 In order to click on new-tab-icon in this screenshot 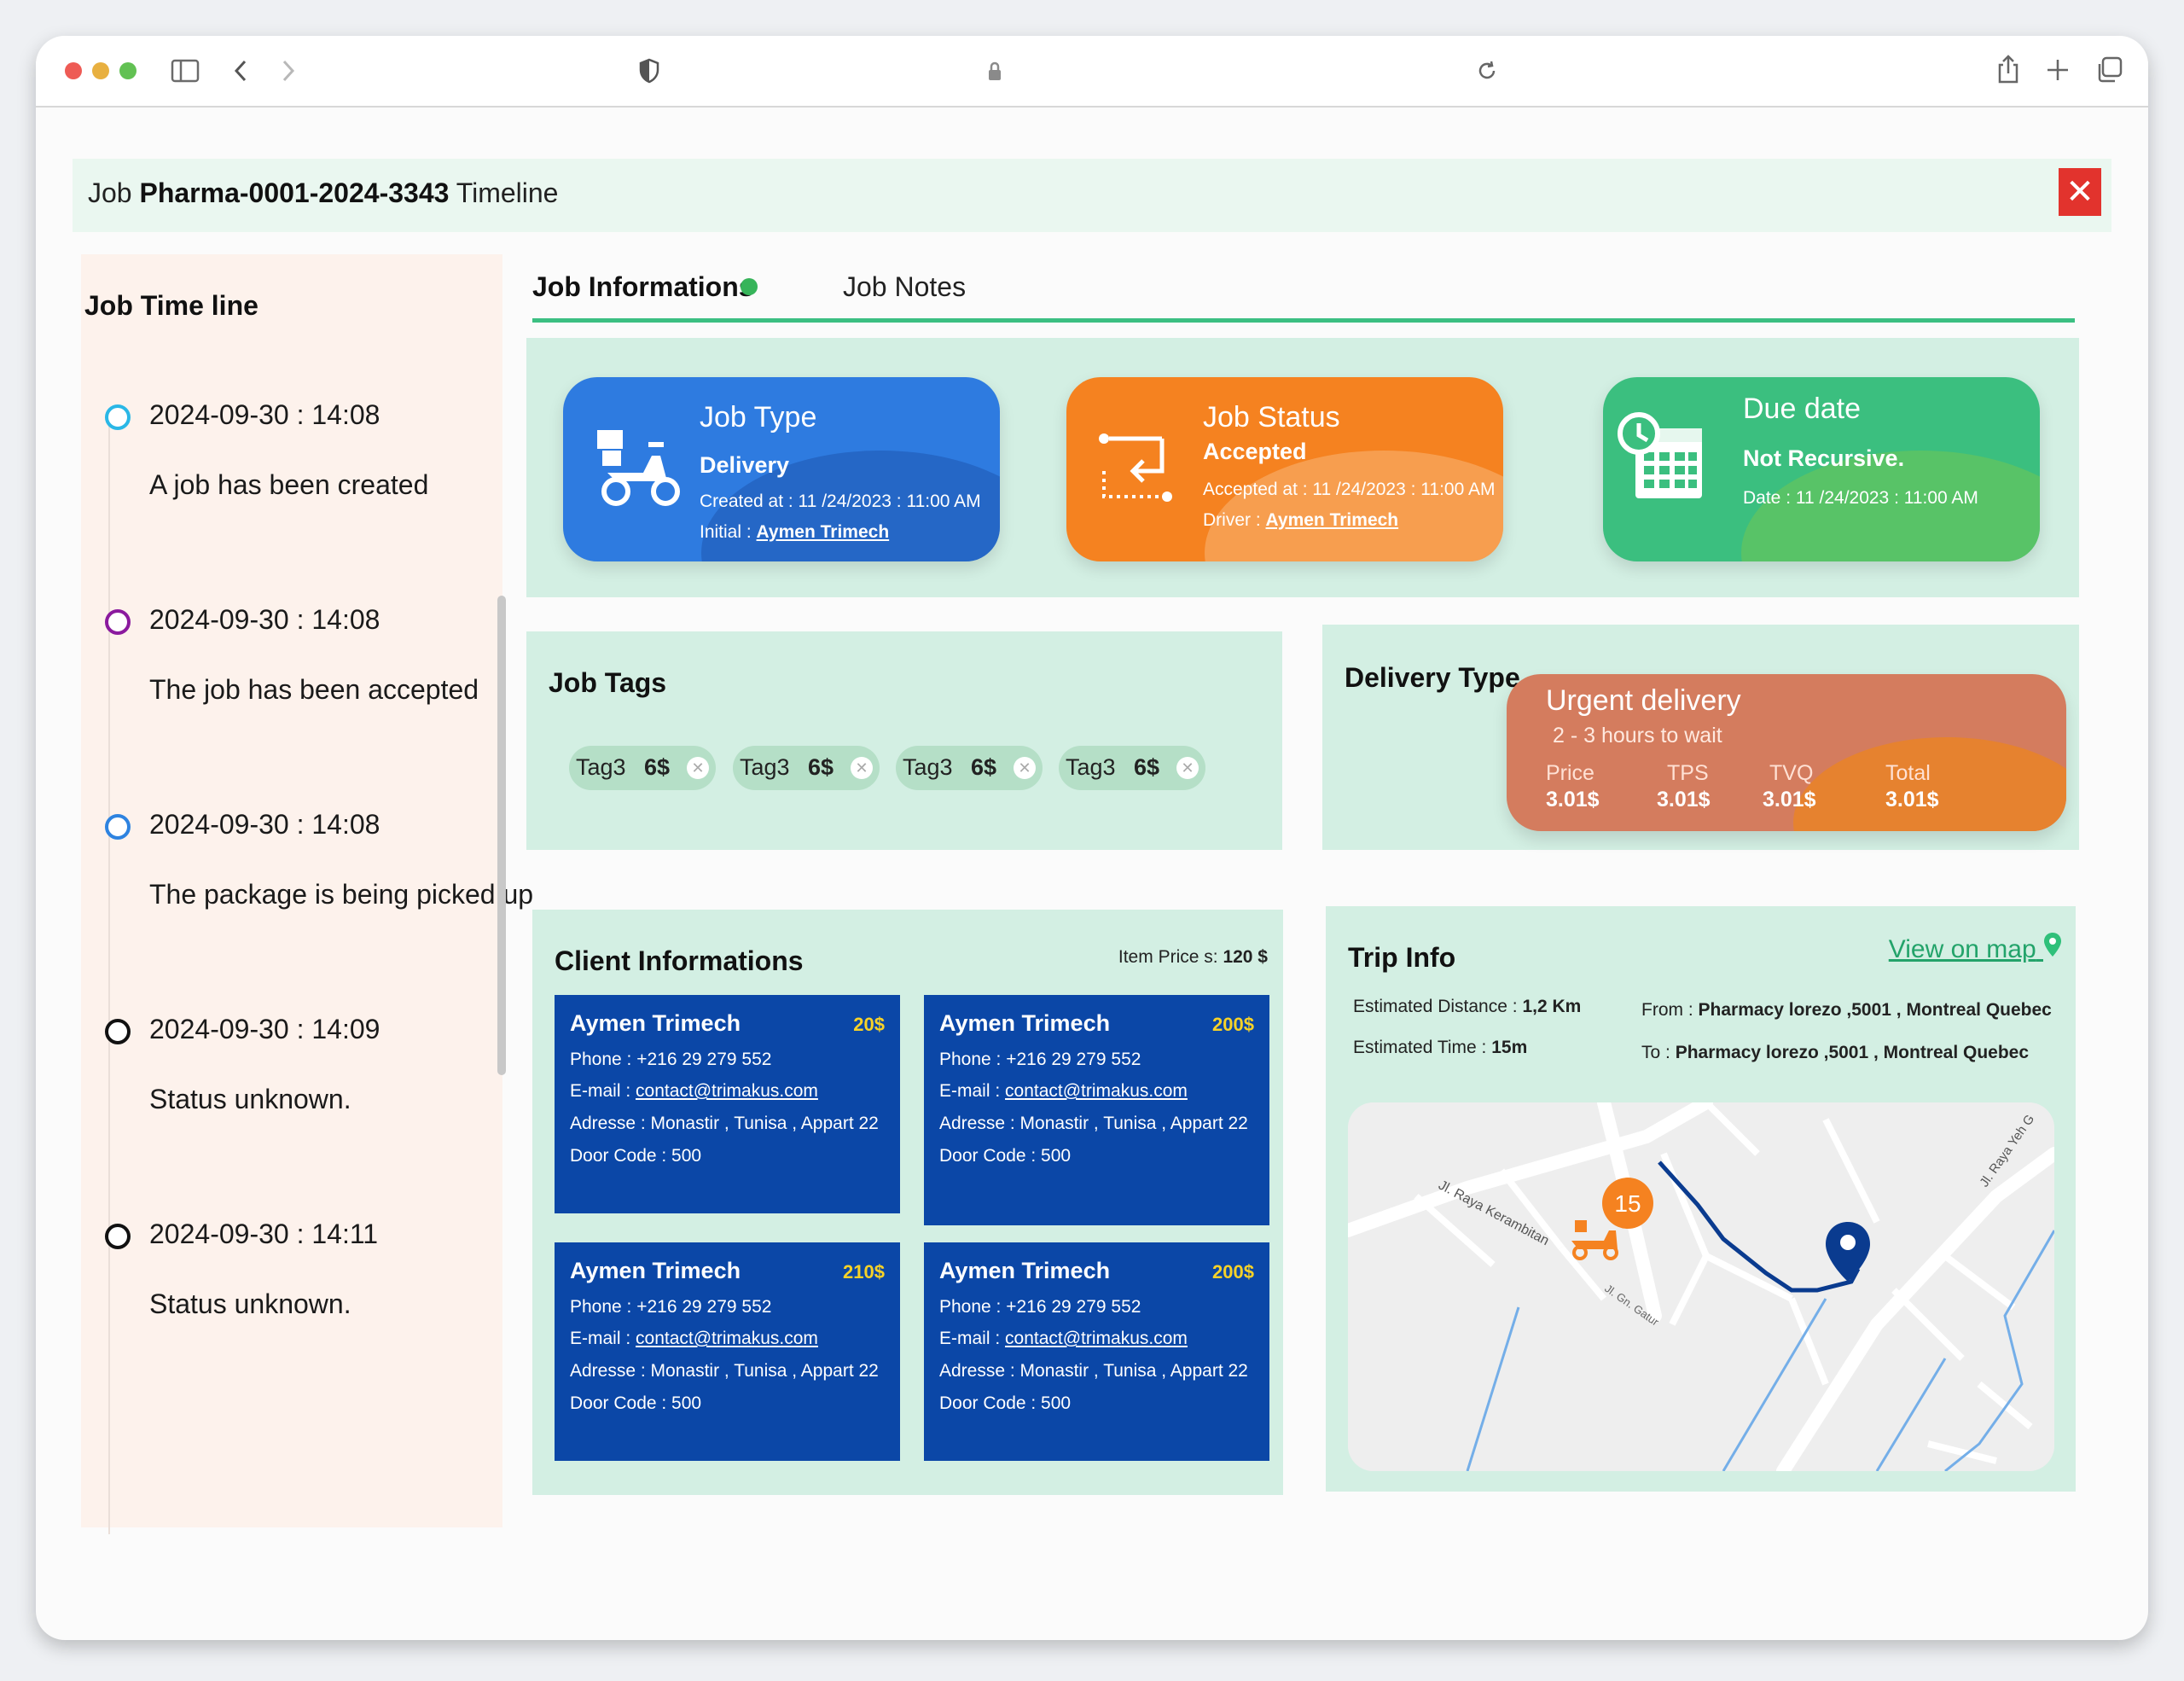, I will do `click(2058, 70)`.